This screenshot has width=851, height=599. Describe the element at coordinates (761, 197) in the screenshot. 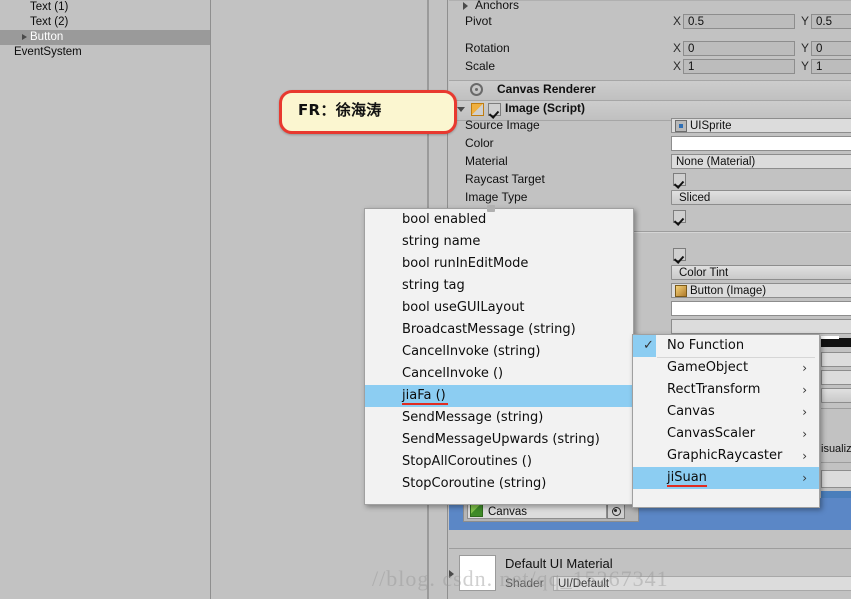

I see `image-type-dropdown: Sliced` at that location.